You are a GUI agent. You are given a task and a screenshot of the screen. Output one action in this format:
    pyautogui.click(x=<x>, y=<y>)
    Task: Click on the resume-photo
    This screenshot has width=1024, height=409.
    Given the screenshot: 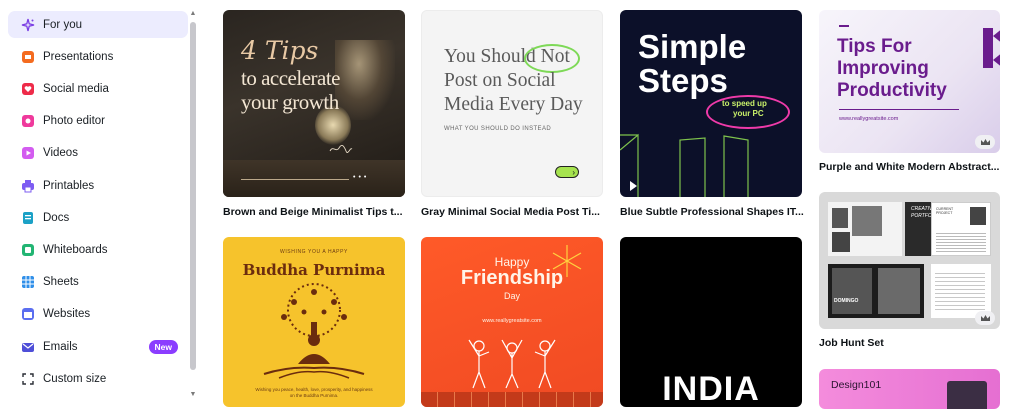 What is the action you would take?
    pyautogui.click(x=978, y=216)
    